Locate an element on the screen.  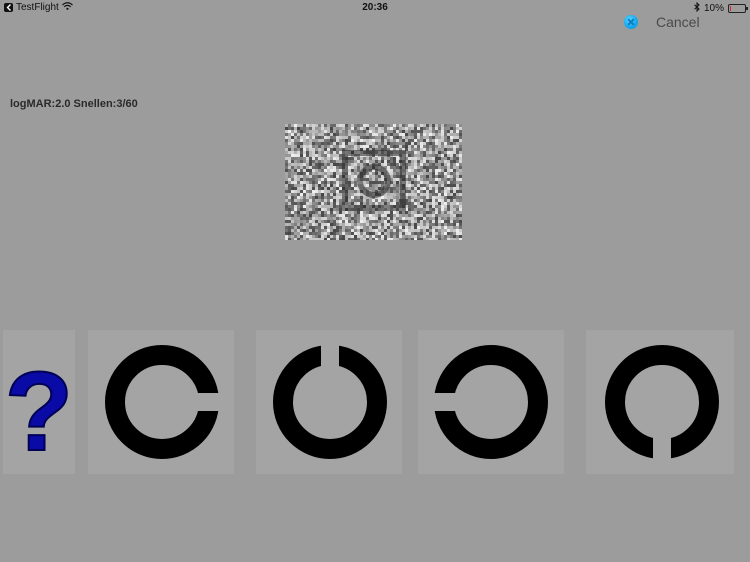
choice-unknown: ? is located at coordinates (39, 402).